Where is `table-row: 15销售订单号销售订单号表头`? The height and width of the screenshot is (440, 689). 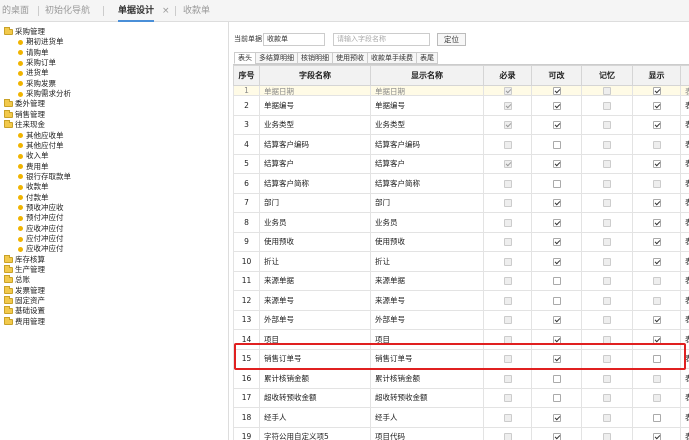
table-row: 15销售订单号销售订单号表头 is located at coordinates (461, 358).